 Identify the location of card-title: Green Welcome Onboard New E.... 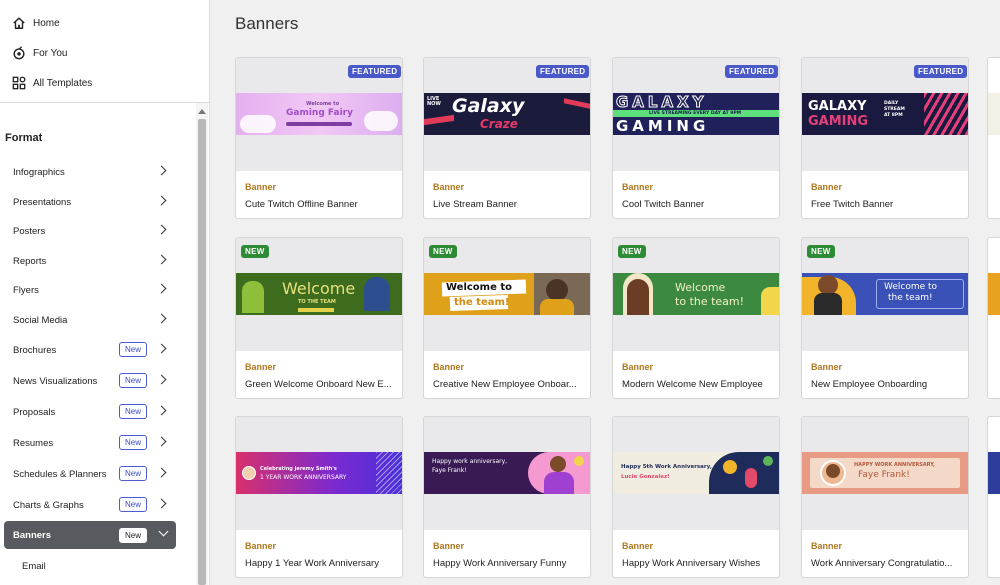
(321, 384).